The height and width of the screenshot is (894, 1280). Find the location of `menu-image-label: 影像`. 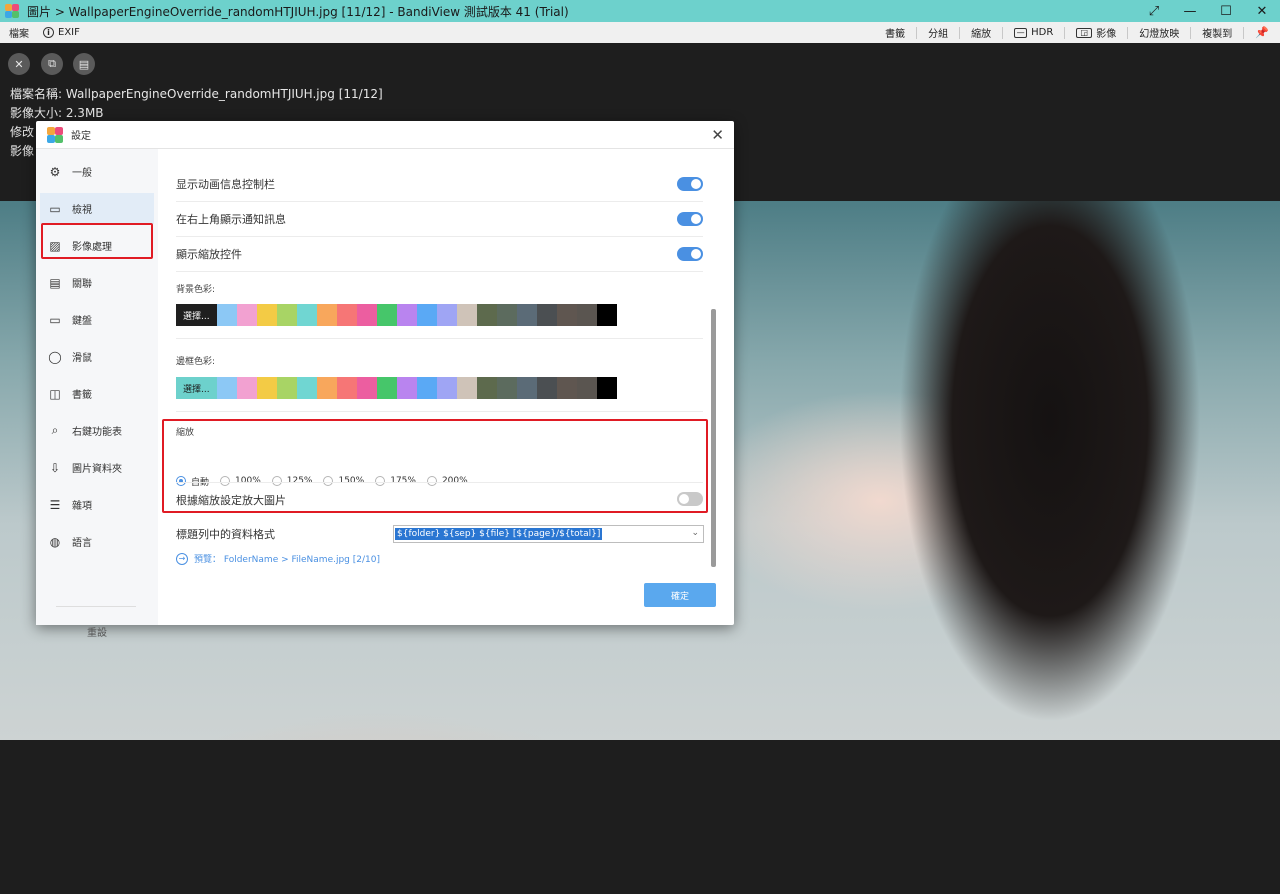

menu-image-label: 影像 is located at coordinates (1106, 34).